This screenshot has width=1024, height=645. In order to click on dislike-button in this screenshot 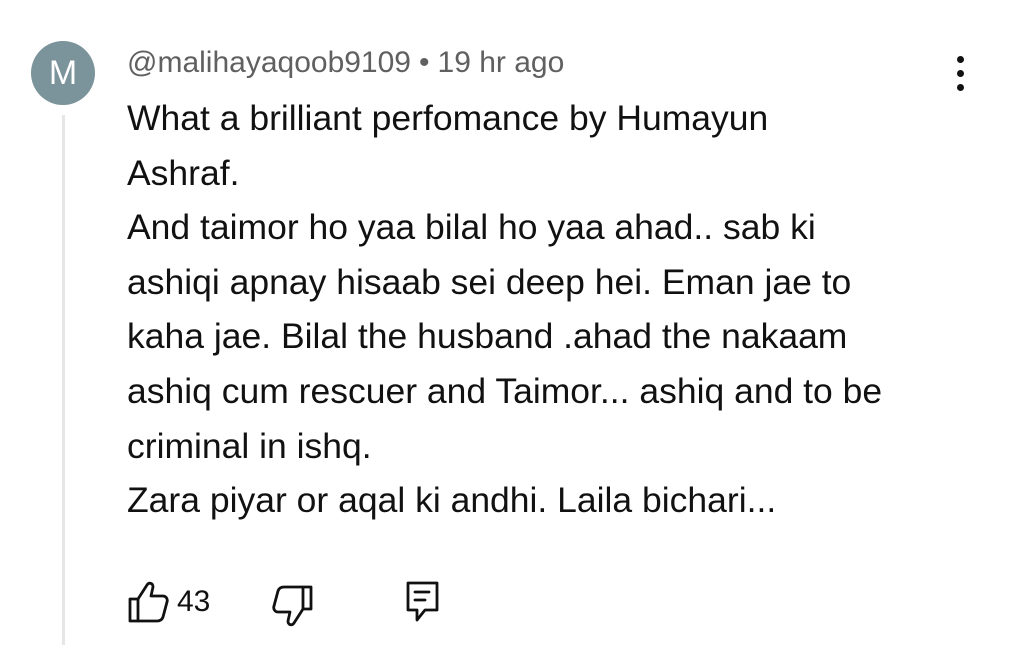, I will do `click(294, 602)`.